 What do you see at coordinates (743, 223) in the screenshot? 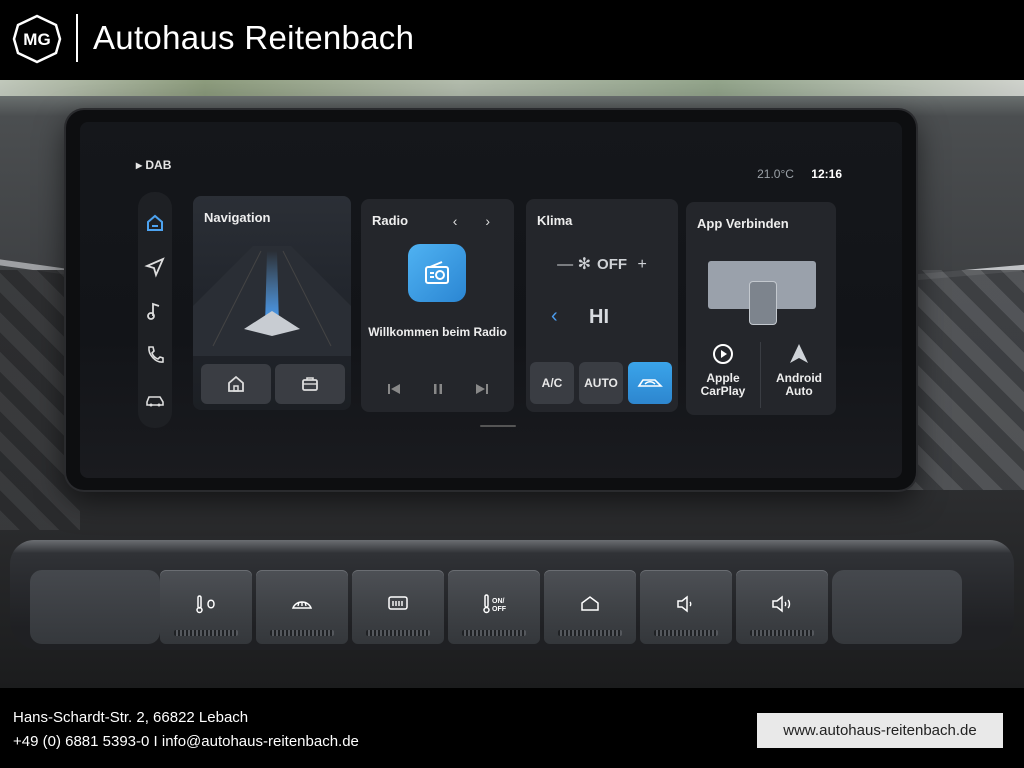
I see `app-connect-title: App Verbinden` at bounding box center [743, 223].